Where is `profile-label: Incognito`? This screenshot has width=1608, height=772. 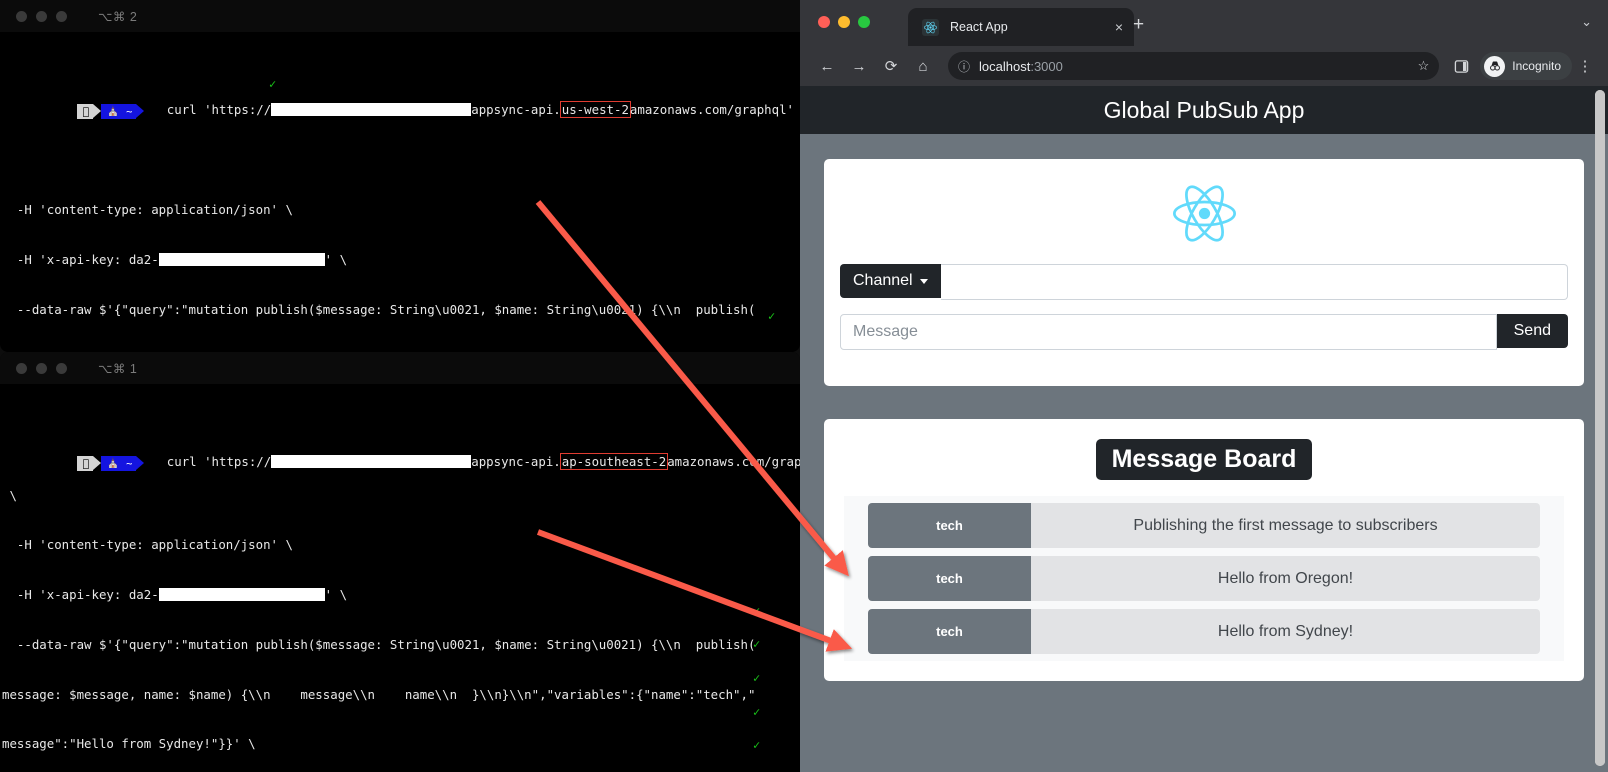 profile-label: Incognito is located at coordinates (1536, 66).